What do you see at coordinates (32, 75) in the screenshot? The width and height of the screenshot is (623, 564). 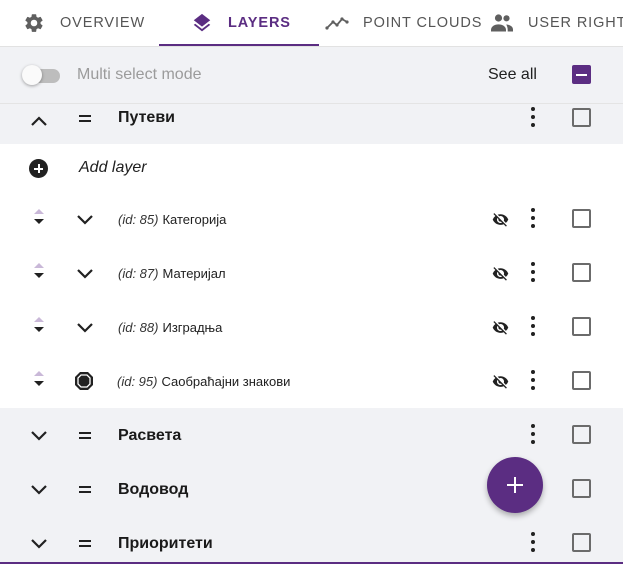 I see `toggle-thumb` at bounding box center [32, 75].